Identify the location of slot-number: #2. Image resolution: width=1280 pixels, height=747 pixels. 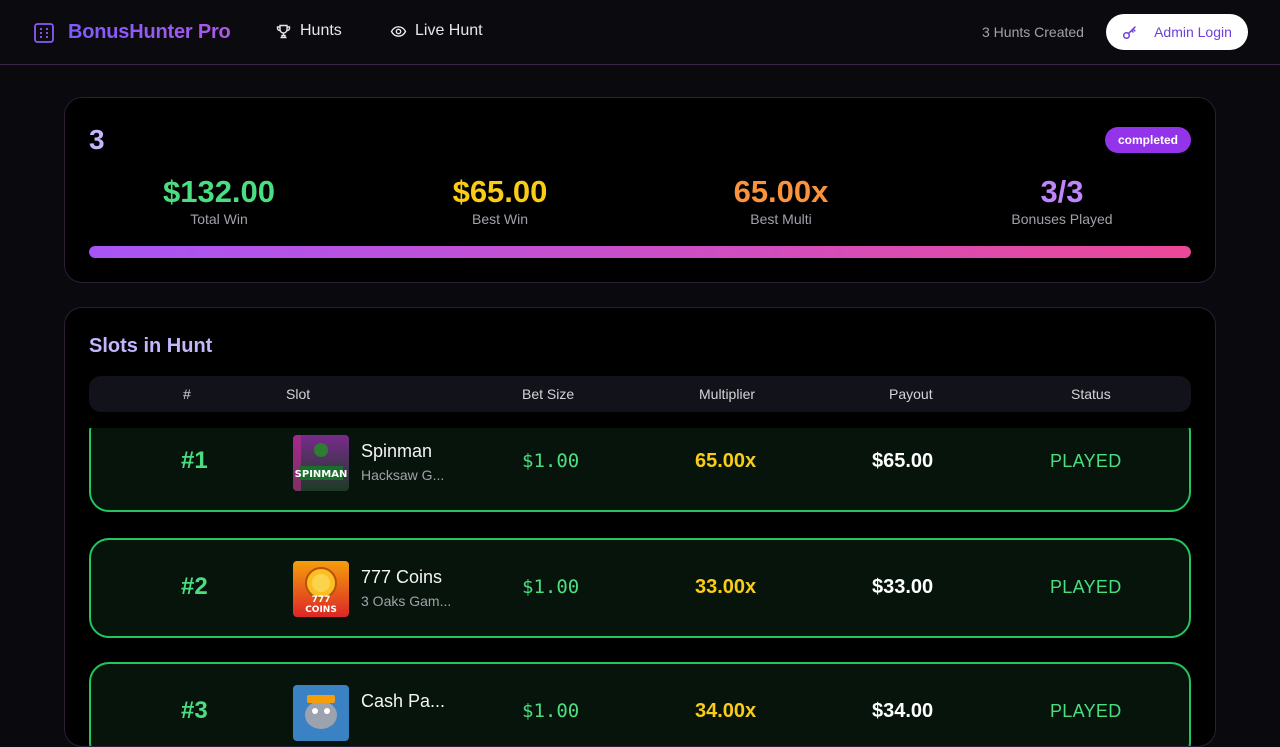
(194, 586).